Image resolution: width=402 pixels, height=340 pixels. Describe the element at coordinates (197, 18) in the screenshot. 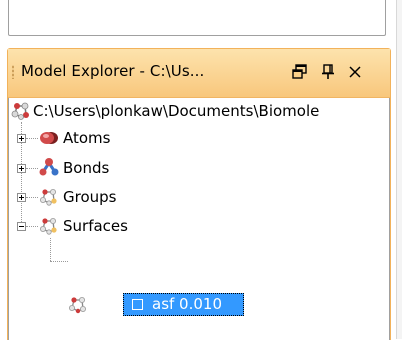

I see `upper-pane-content` at that location.